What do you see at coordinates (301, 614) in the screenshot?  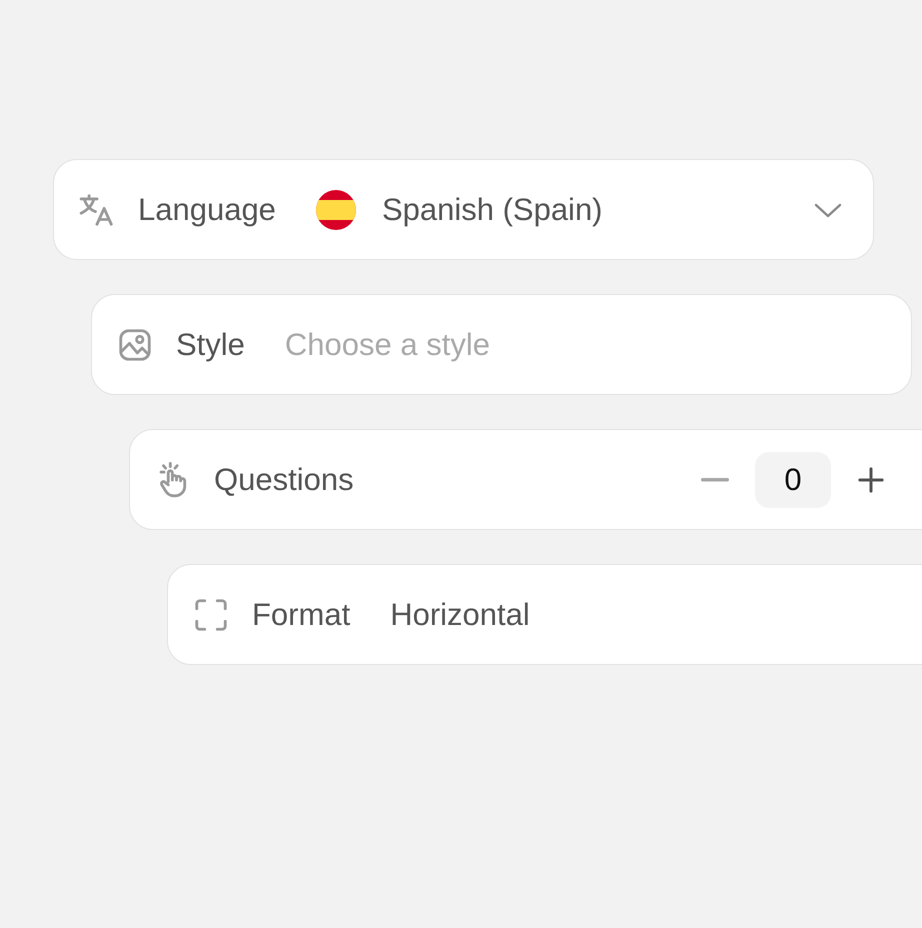 I see `field-label: Format` at bounding box center [301, 614].